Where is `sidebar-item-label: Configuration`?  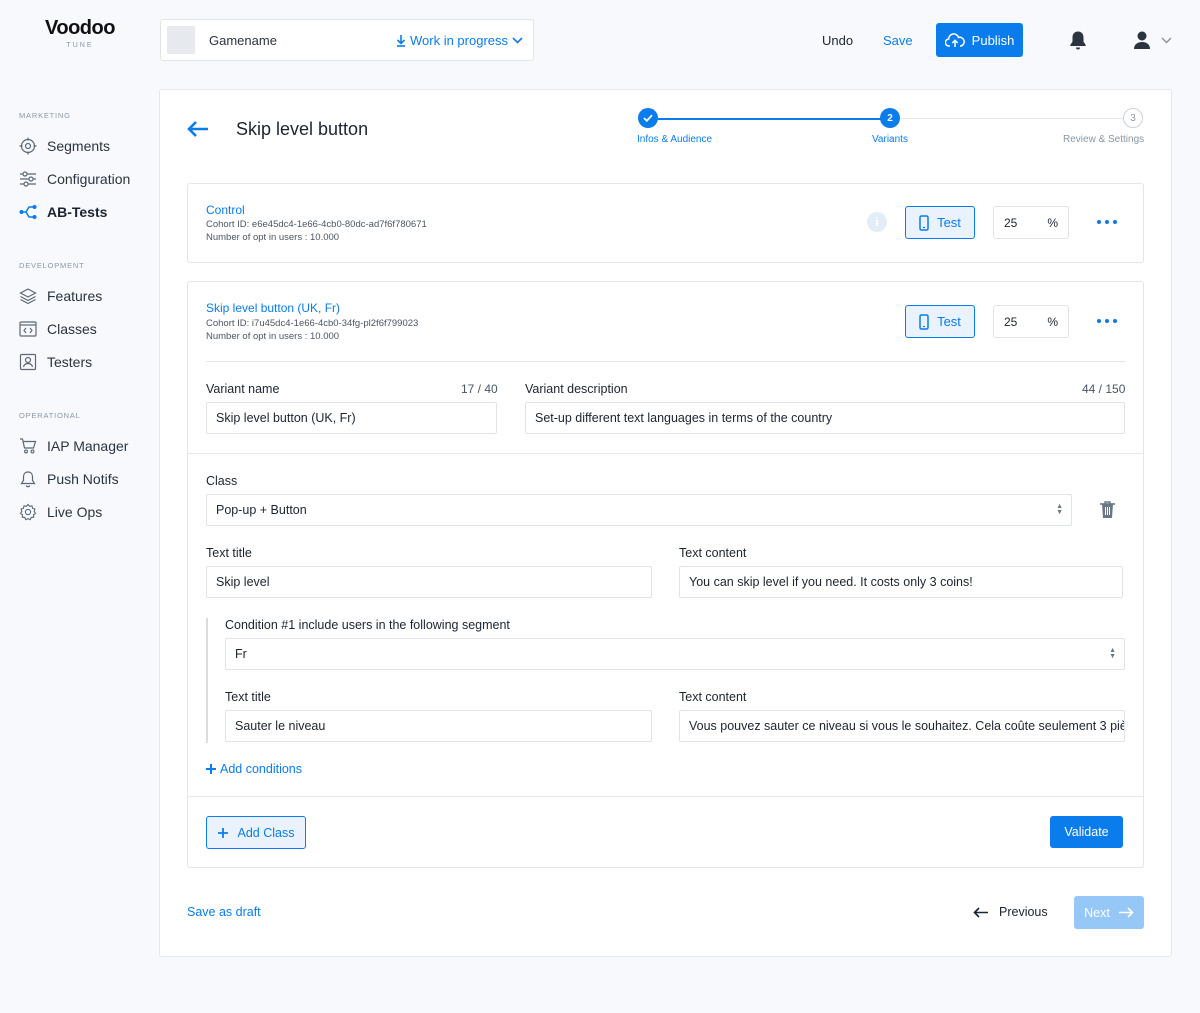
sidebar-item-label: Configuration is located at coordinates (89, 179).